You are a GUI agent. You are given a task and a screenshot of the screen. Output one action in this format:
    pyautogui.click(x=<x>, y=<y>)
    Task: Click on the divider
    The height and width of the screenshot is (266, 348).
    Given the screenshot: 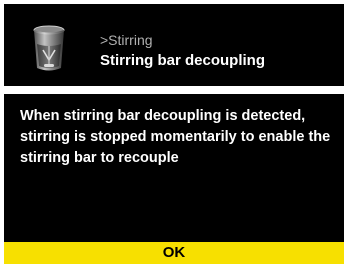 What is the action you would take?
    pyautogui.click(x=174, y=90)
    